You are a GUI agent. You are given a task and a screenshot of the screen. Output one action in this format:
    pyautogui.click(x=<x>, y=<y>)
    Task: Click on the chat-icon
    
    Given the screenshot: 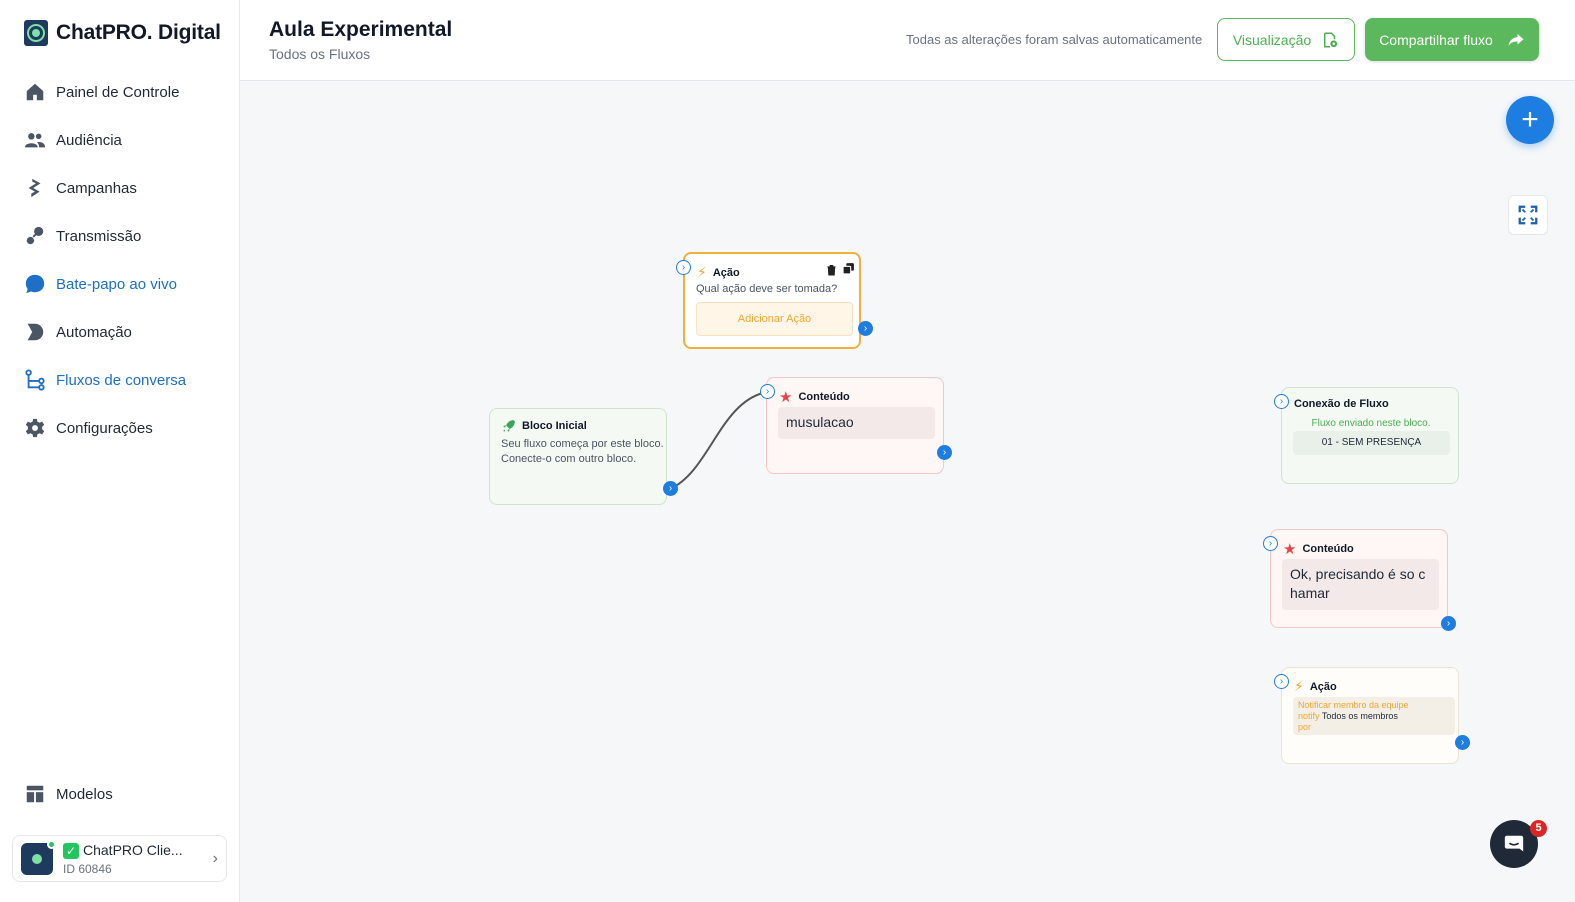 What is the action you would take?
    pyautogui.click(x=1514, y=843)
    